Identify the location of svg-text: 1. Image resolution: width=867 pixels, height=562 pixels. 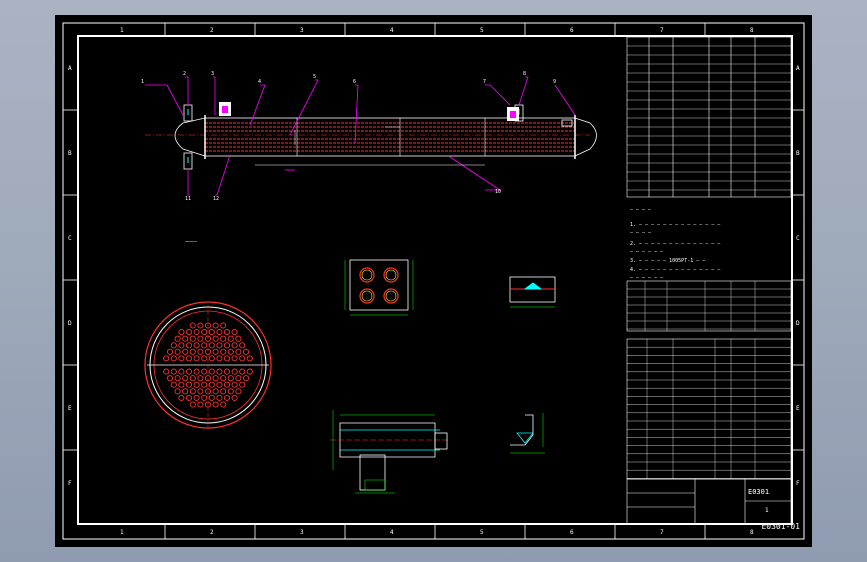
(142, 82).